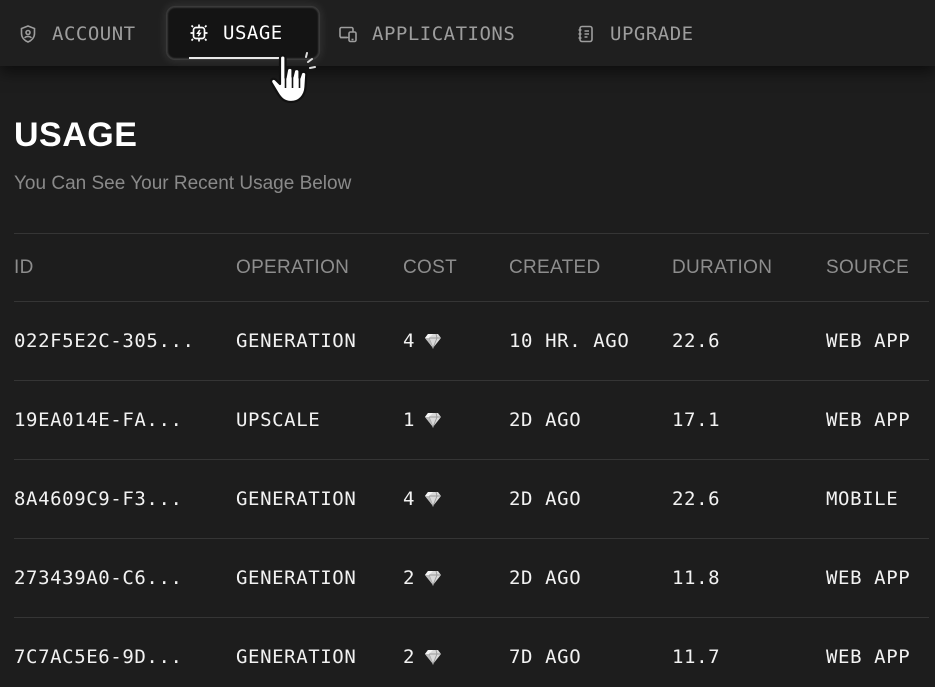 Image resolution: width=935 pixels, height=687 pixels. What do you see at coordinates (278, 420) in the screenshot?
I see `cell-operation: UPSCALE` at bounding box center [278, 420].